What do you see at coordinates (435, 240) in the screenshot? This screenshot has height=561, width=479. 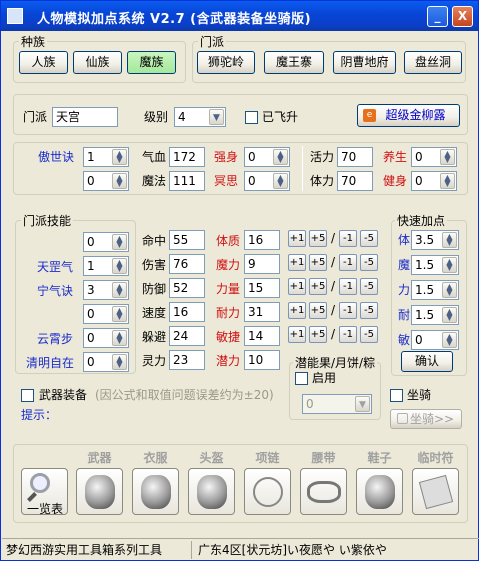 I see `quick-constitution-spin: 3.5 ▲ ▼` at bounding box center [435, 240].